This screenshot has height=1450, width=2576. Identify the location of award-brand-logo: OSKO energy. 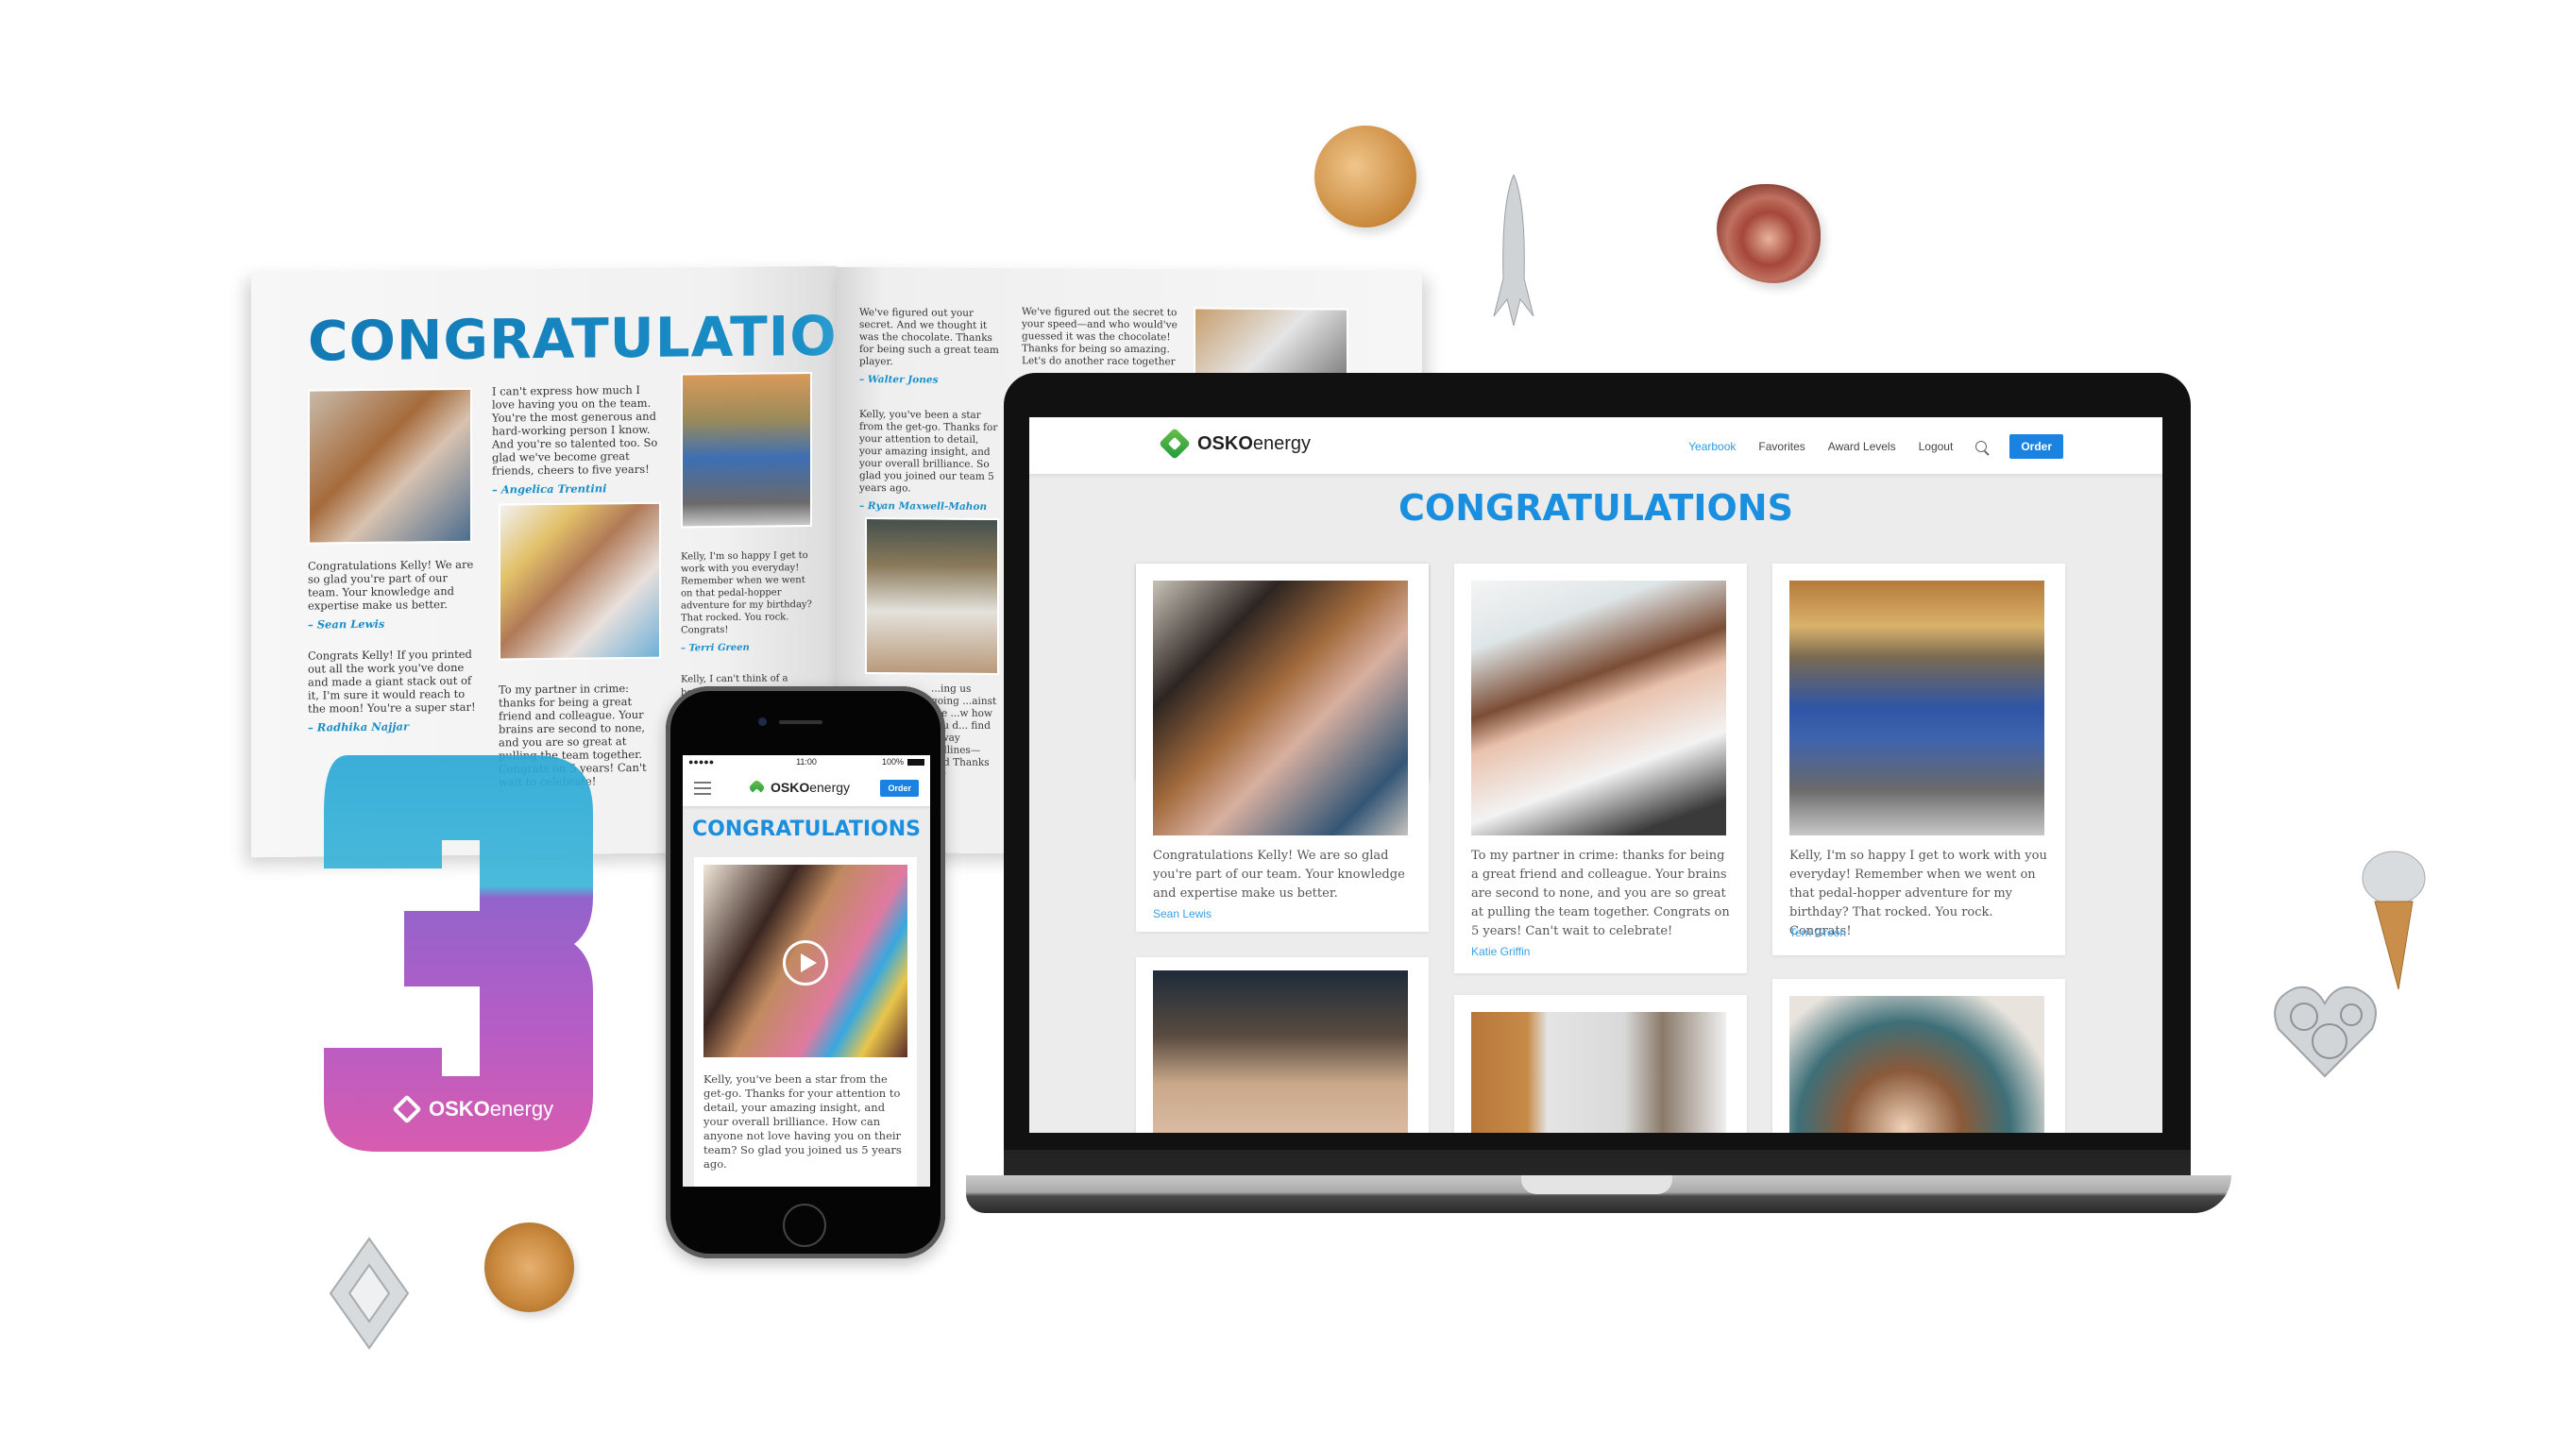
(472, 1109).